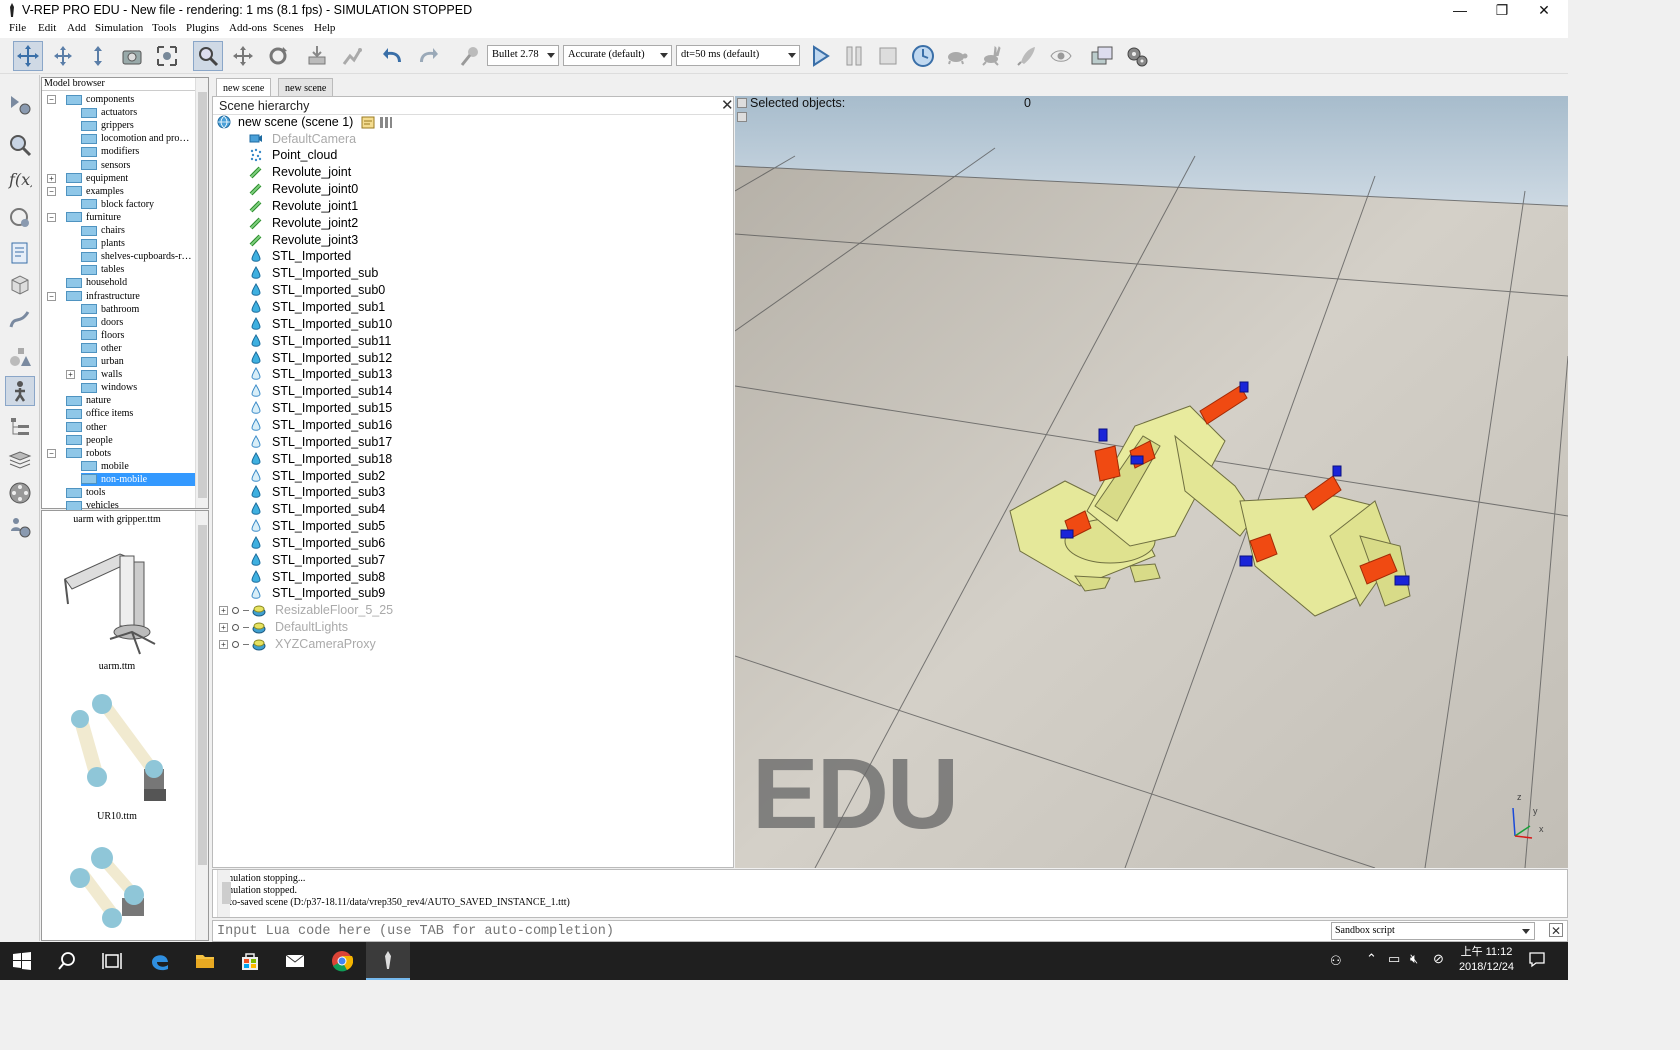 This screenshot has height=1050, width=1680. What do you see at coordinates (317, 542) in the screenshot?
I see `hierarchy-item: STL_Imported_sub6` at bounding box center [317, 542].